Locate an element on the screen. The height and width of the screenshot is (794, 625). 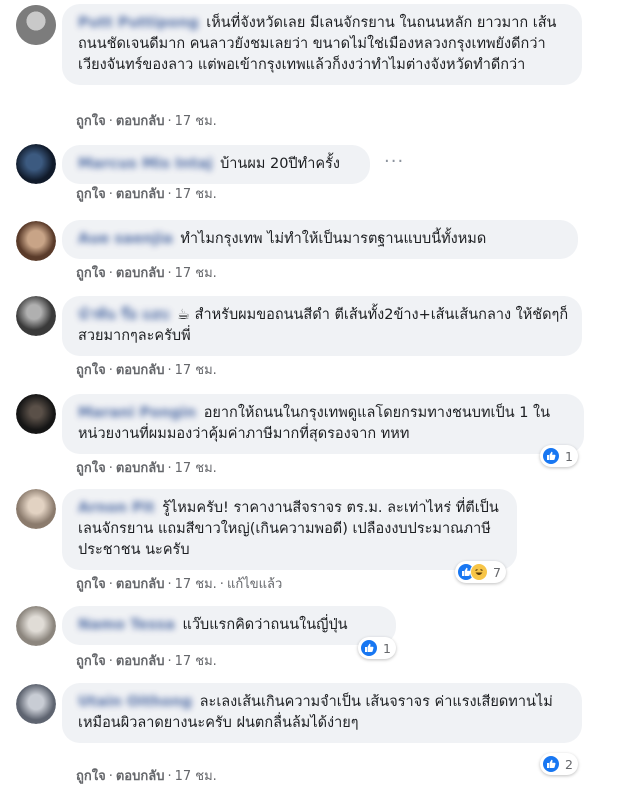
comment-bubble: Namo Tessa แว๊บแรกคิดว่าถนนในญี่ปุ่น is located at coordinates (229, 625).